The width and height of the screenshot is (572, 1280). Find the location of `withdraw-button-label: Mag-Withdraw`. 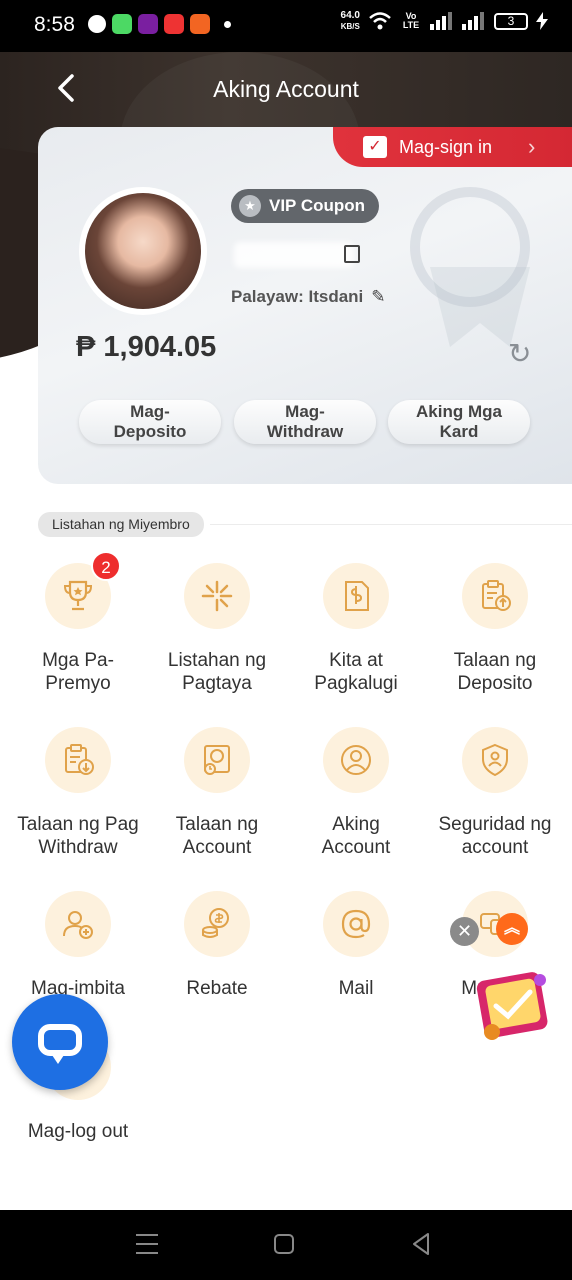

withdraw-button-label: Mag-Withdraw is located at coordinates (305, 421).